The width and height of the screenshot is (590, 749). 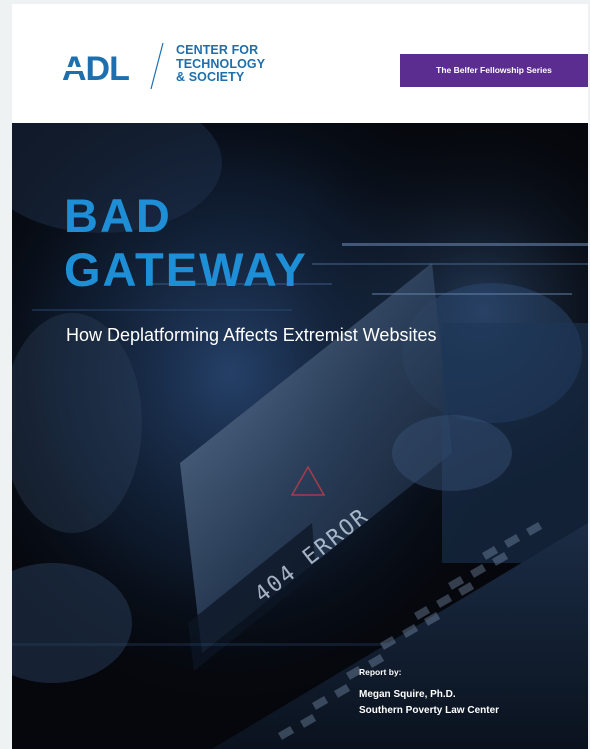 I want to click on report-title: BAD GATEWAY, so click(x=186, y=243).